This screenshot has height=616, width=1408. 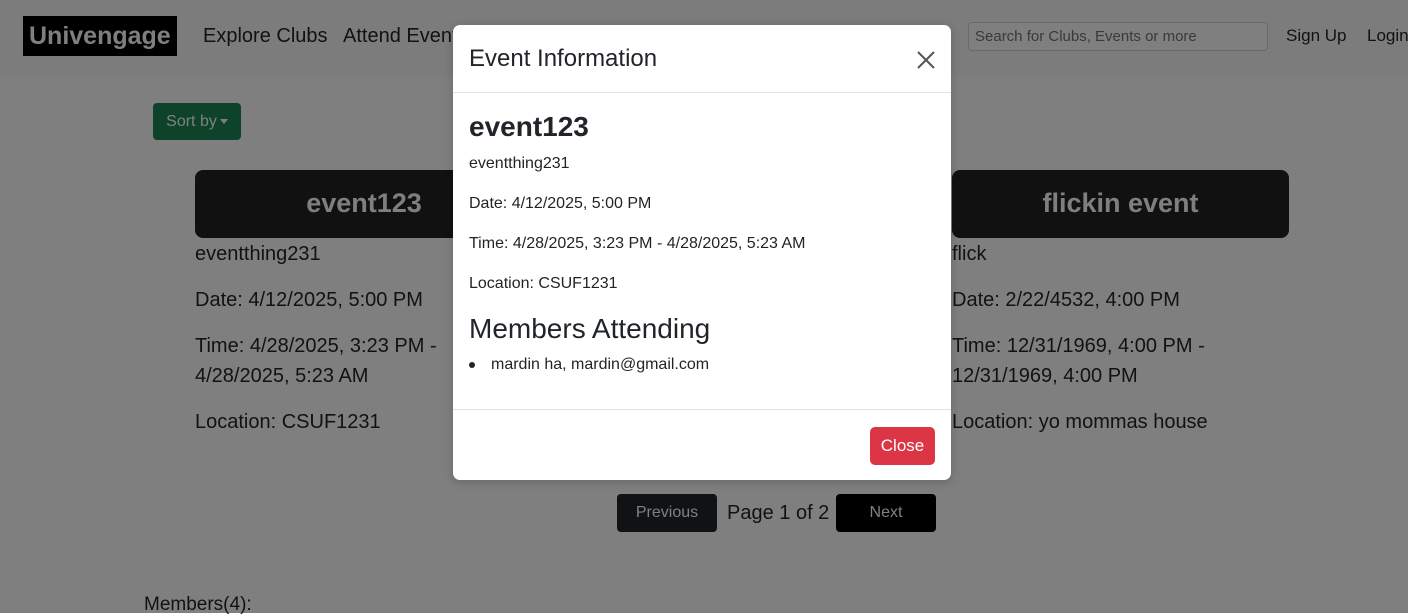 I want to click on modal-event-name: event123, so click(x=529, y=126).